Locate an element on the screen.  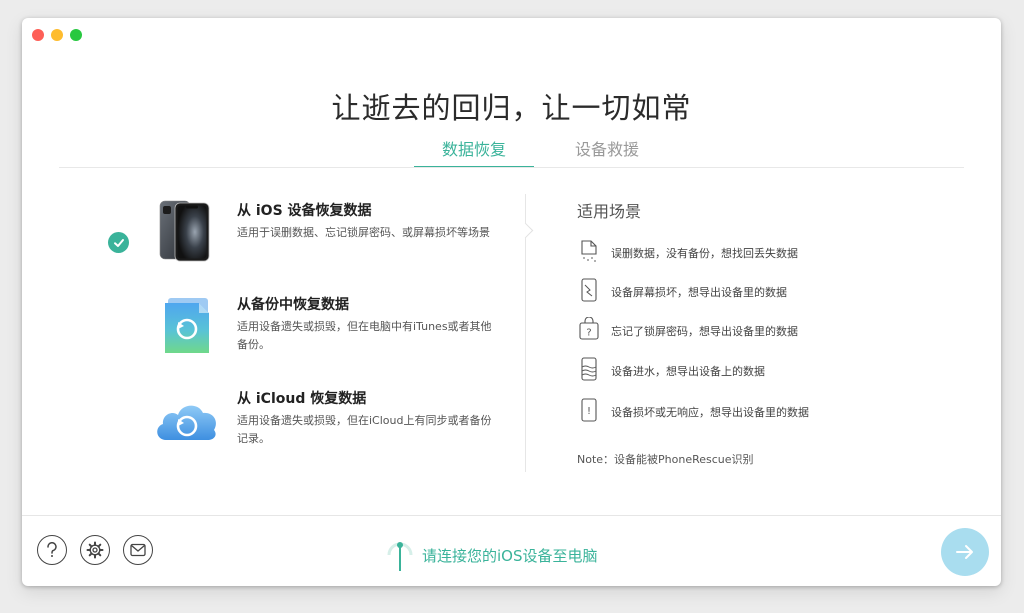
unresponsive-device-icon: ! is located at coordinates (589, 410).